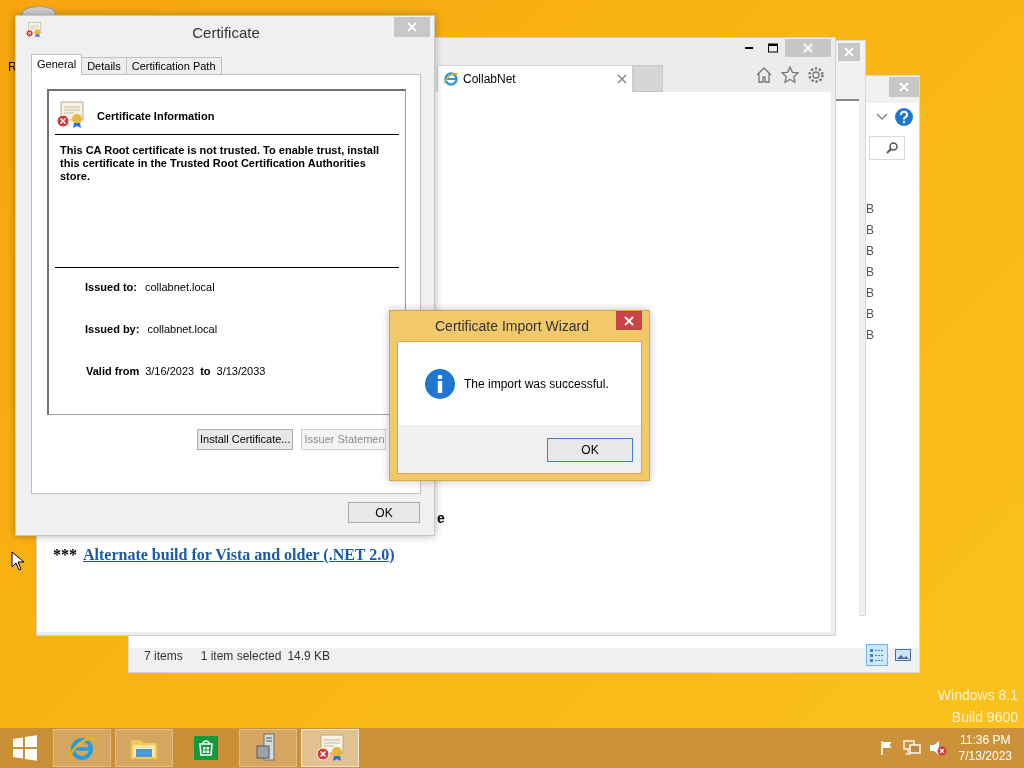  I want to click on tab-title: CollabNet, so click(490, 79).